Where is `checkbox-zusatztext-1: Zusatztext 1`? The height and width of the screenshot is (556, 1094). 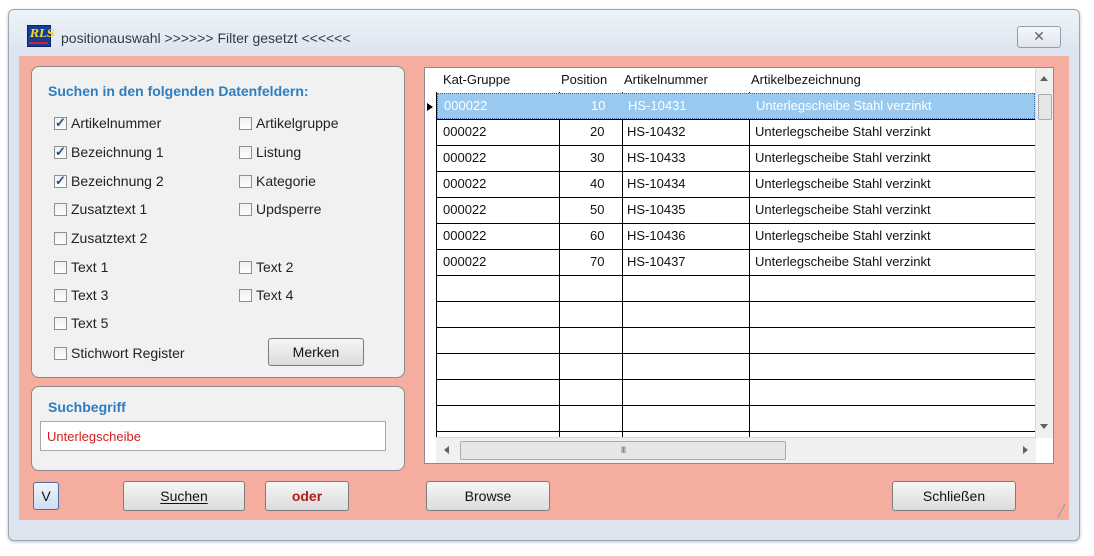 checkbox-zusatztext-1: Zusatztext 1 is located at coordinates (100, 209).